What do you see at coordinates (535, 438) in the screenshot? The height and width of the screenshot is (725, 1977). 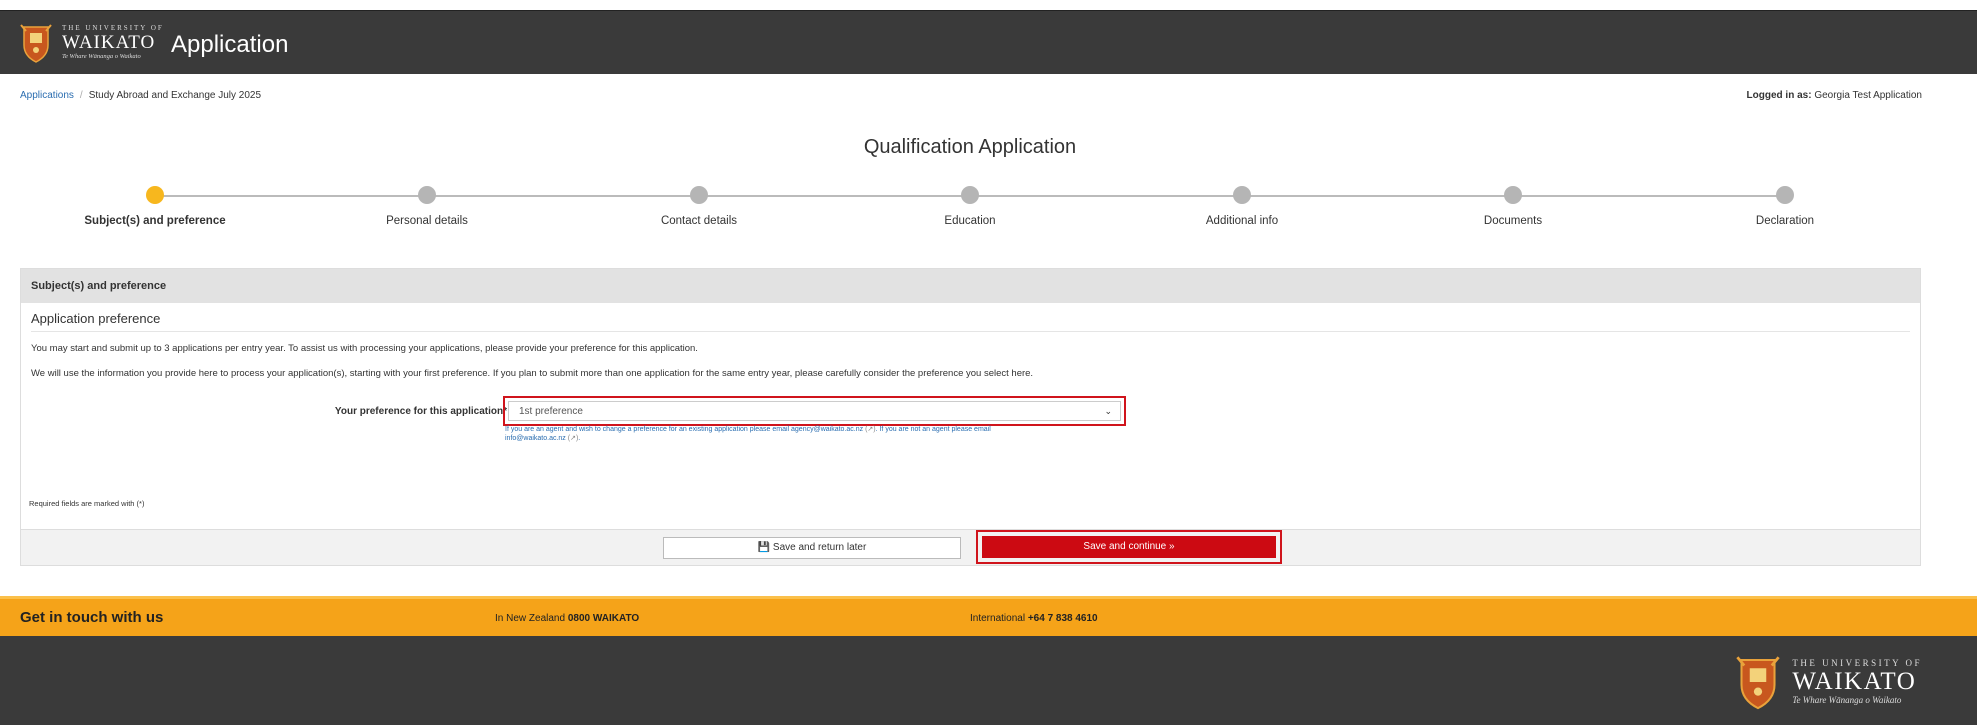 I see `help-email-link: info@waikato.ac.nz` at bounding box center [535, 438].